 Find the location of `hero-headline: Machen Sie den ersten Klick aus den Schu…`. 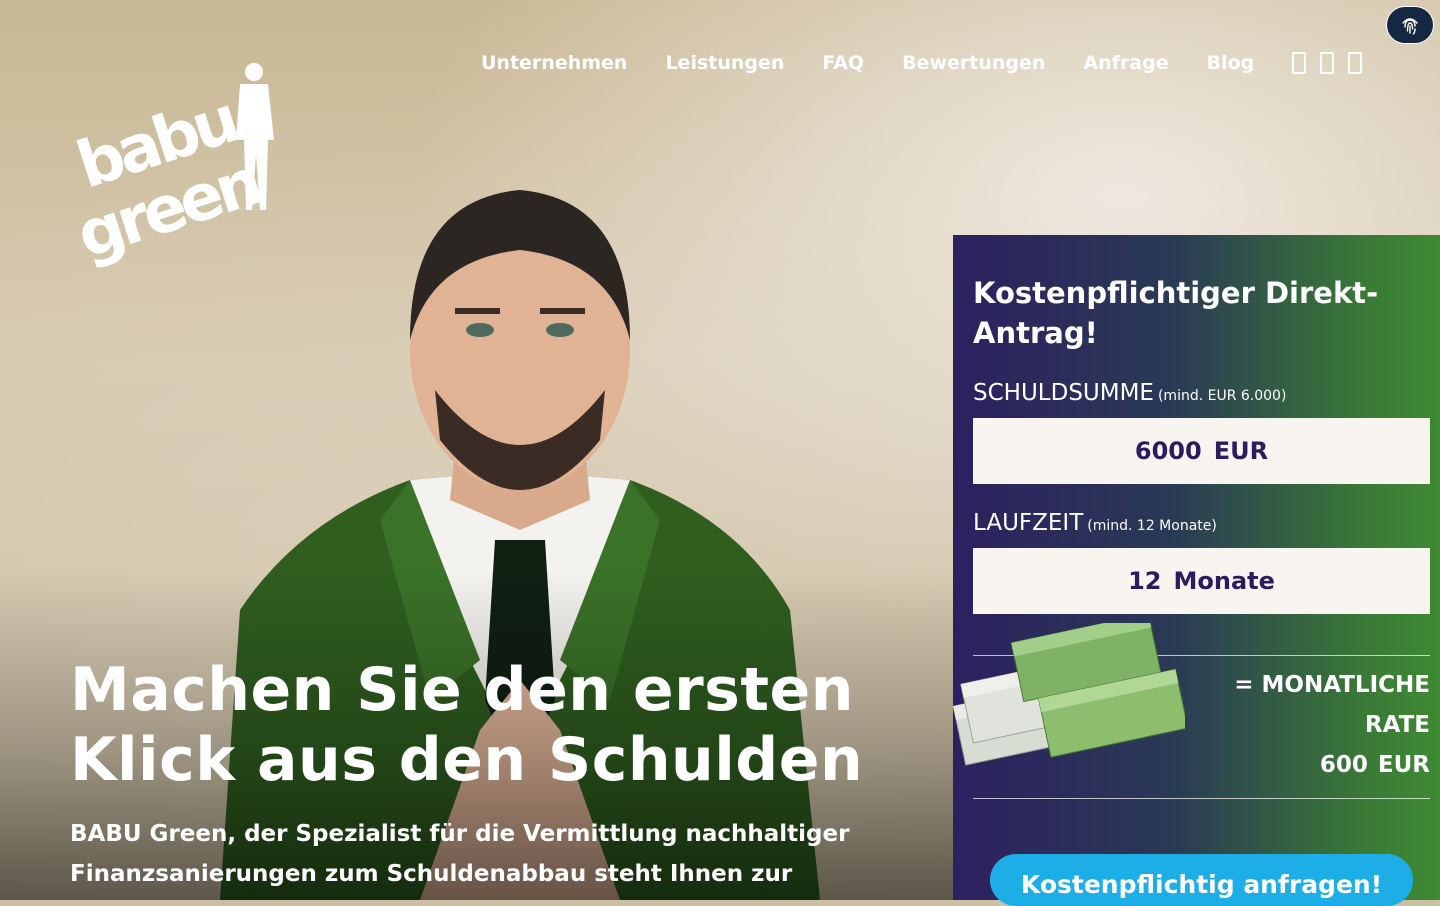

hero-headline: Machen Sie den ersten Klick aus den Schu… is located at coordinates (467, 725).